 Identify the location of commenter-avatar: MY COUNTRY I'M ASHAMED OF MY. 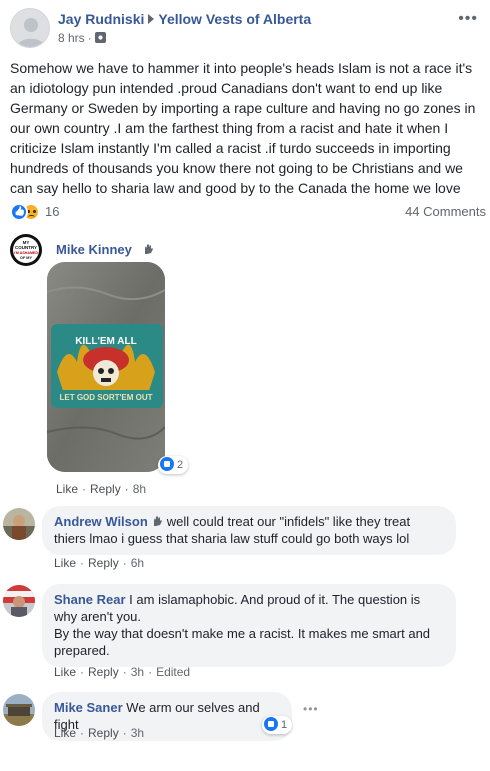
(26, 250).